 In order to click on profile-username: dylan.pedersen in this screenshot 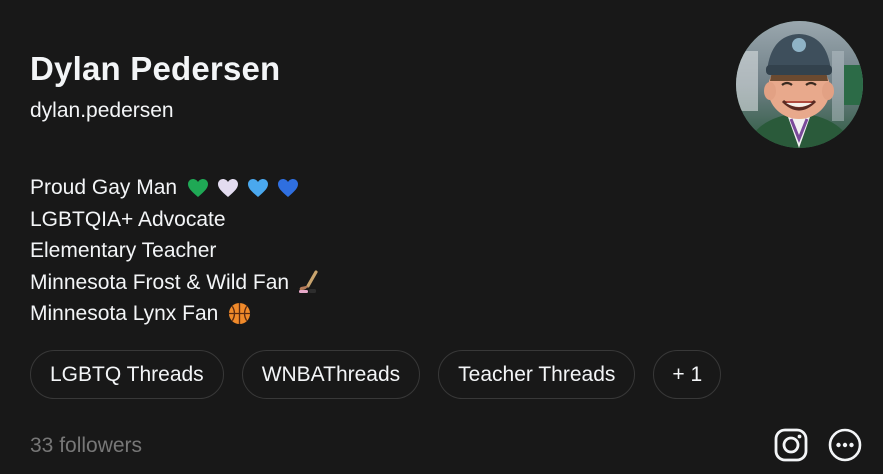, I will do `click(102, 110)`.